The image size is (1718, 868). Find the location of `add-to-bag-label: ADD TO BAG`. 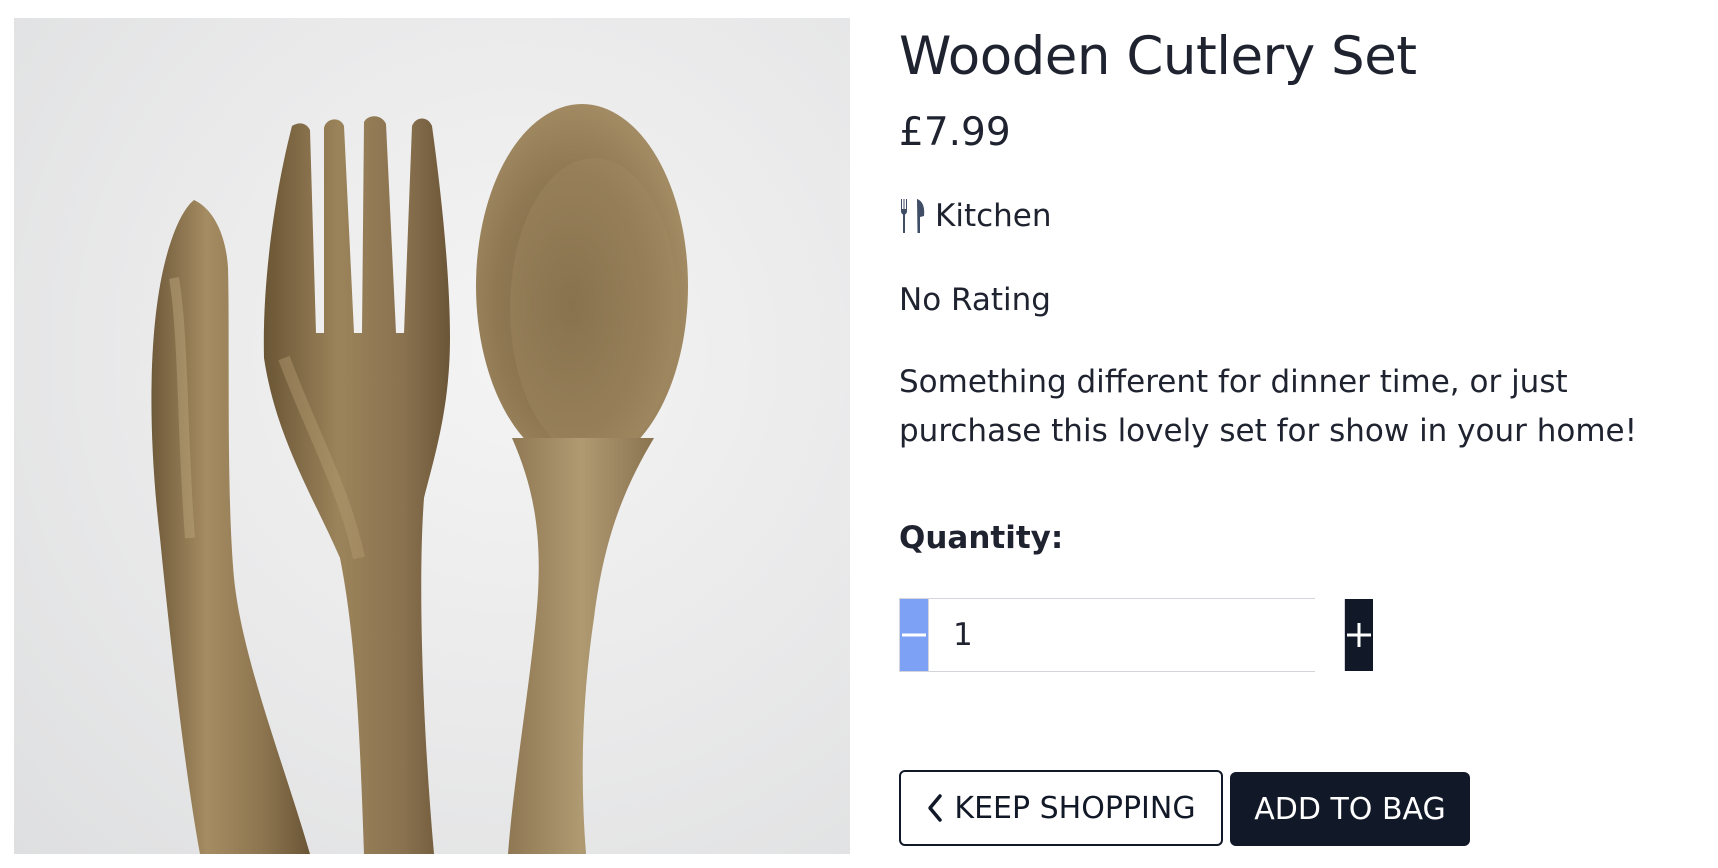

add-to-bag-label: ADD TO BAG is located at coordinates (1350, 809).